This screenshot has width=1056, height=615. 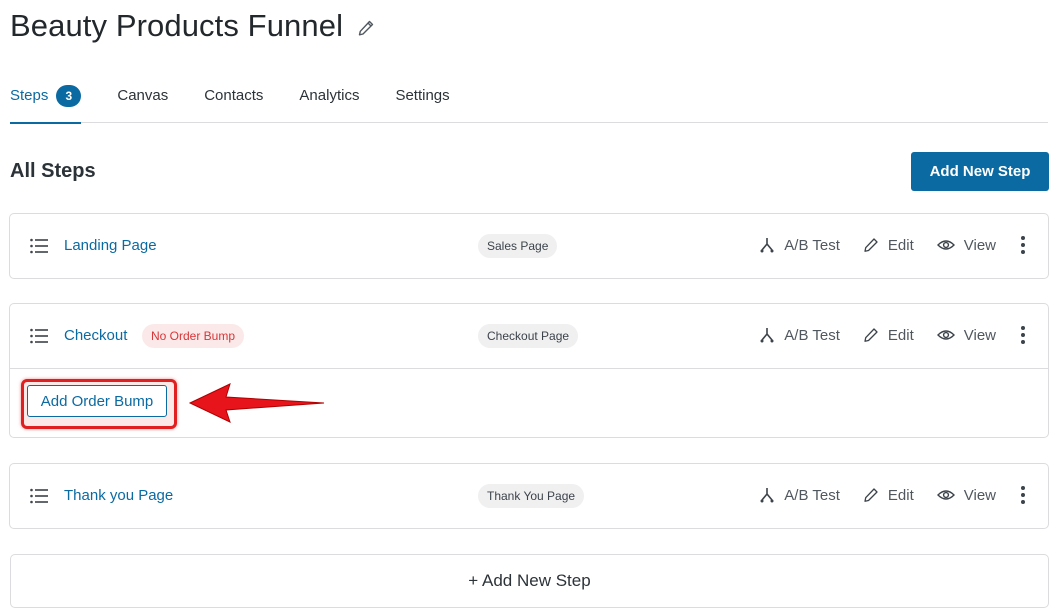 What do you see at coordinates (518, 246) in the screenshot?
I see `step-type-badge: Sales Page` at bounding box center [518, 246].